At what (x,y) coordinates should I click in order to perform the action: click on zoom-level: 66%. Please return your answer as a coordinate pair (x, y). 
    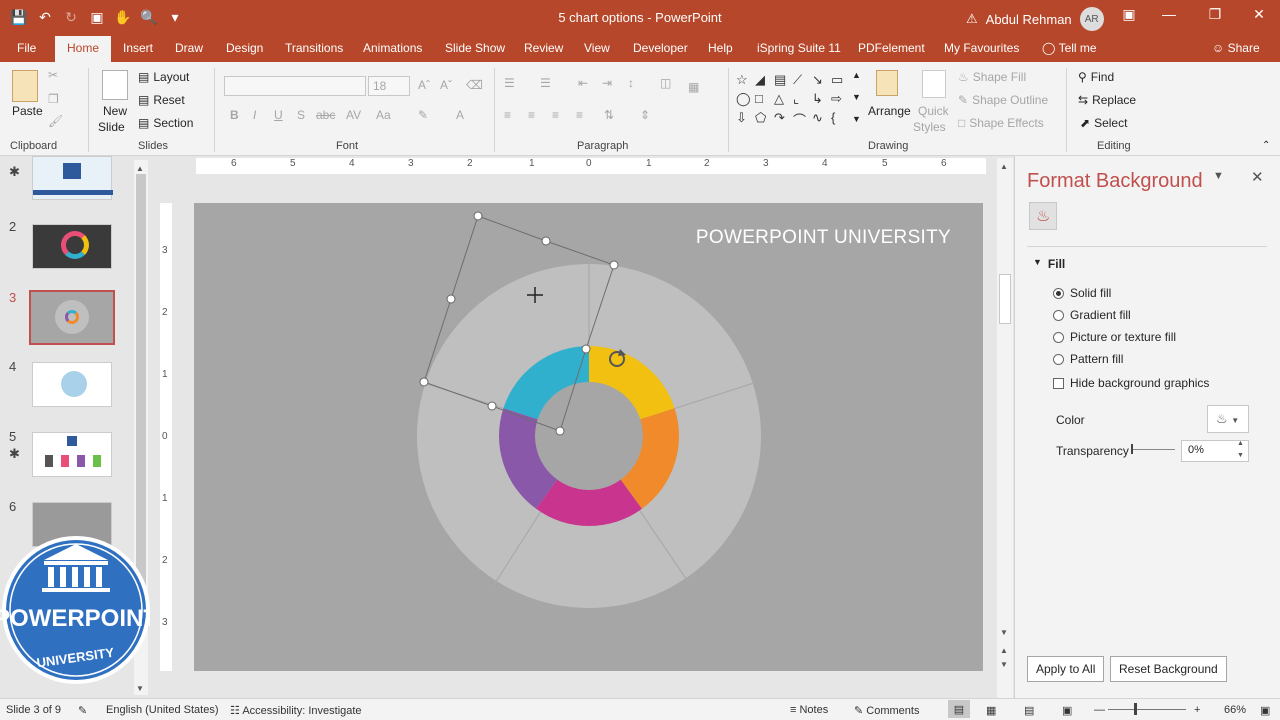
    Looking at the image, I should click on (1235, 710).